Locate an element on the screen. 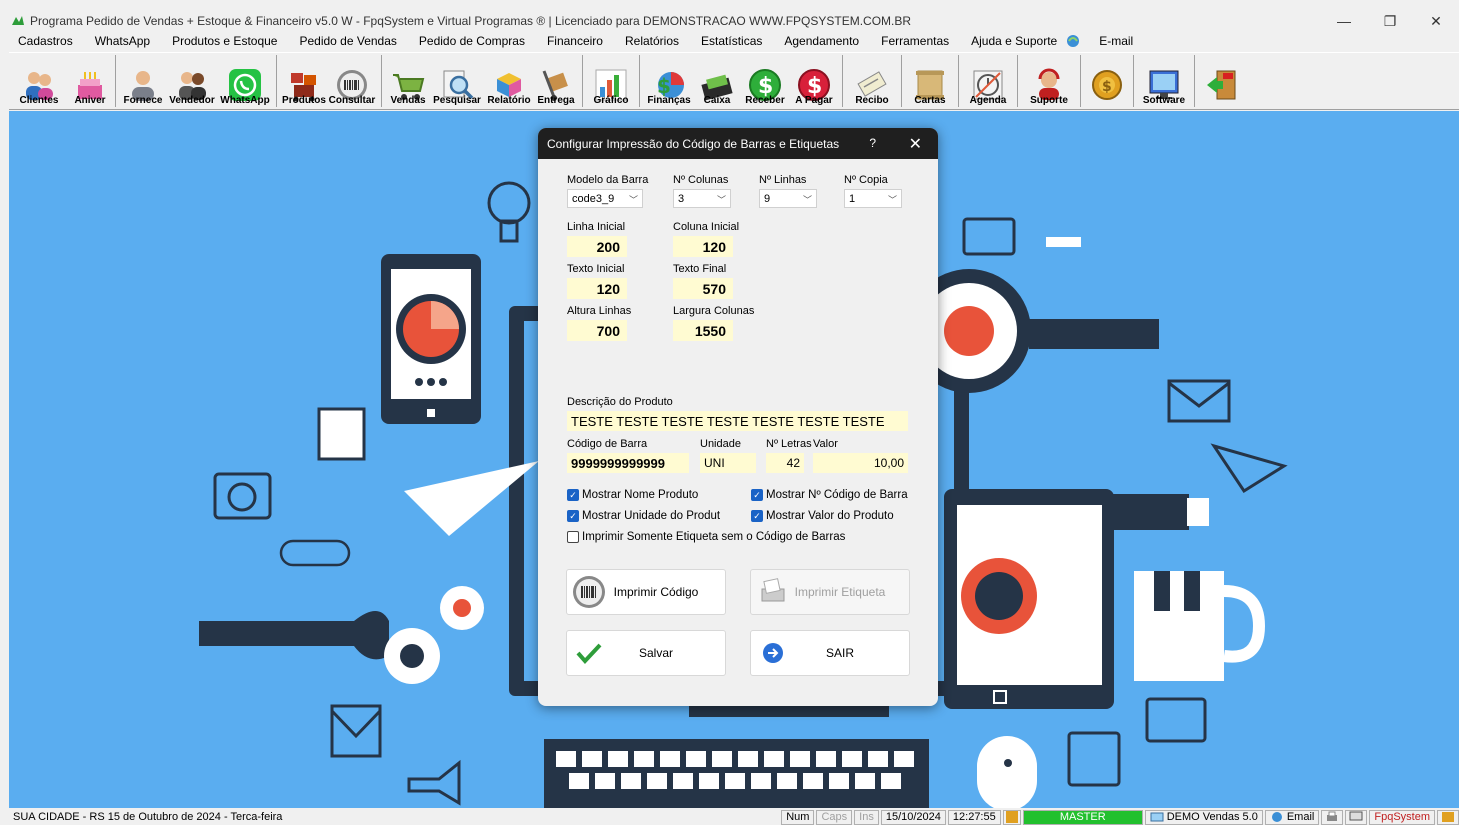  coluna-inicial-label: Coluna Inicial is located at coordinates (706, 227).